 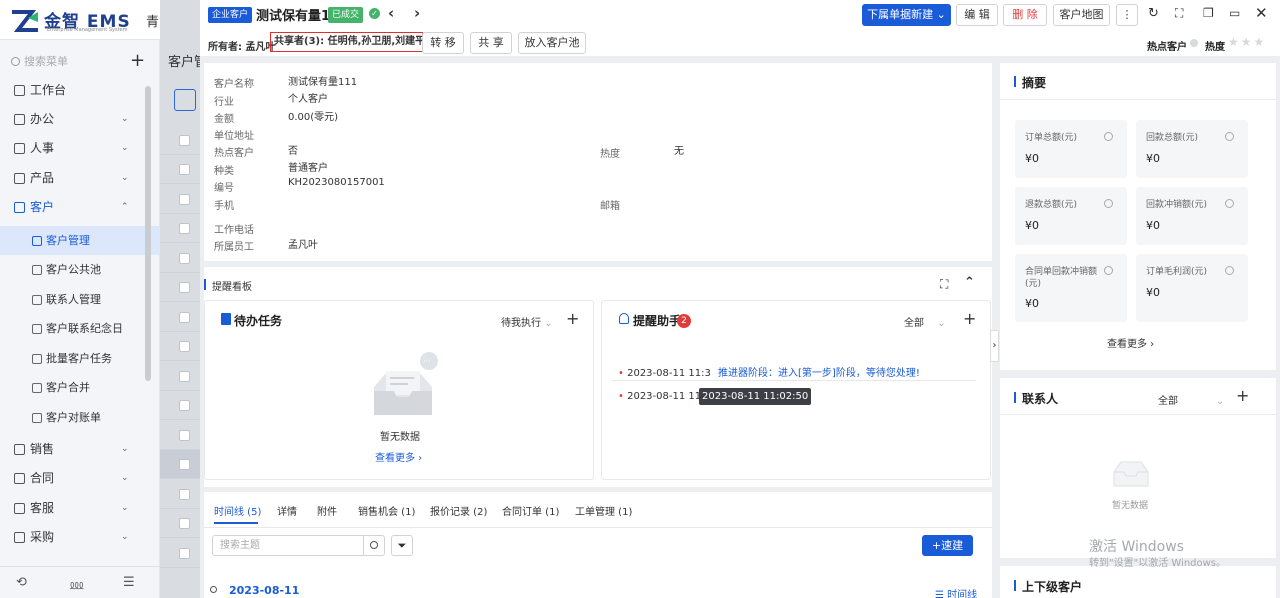 What do you see at coordinates (1025, 15) in the screenshot?
I see `delete-button: 删 除` at bounding box center [1025, 15].